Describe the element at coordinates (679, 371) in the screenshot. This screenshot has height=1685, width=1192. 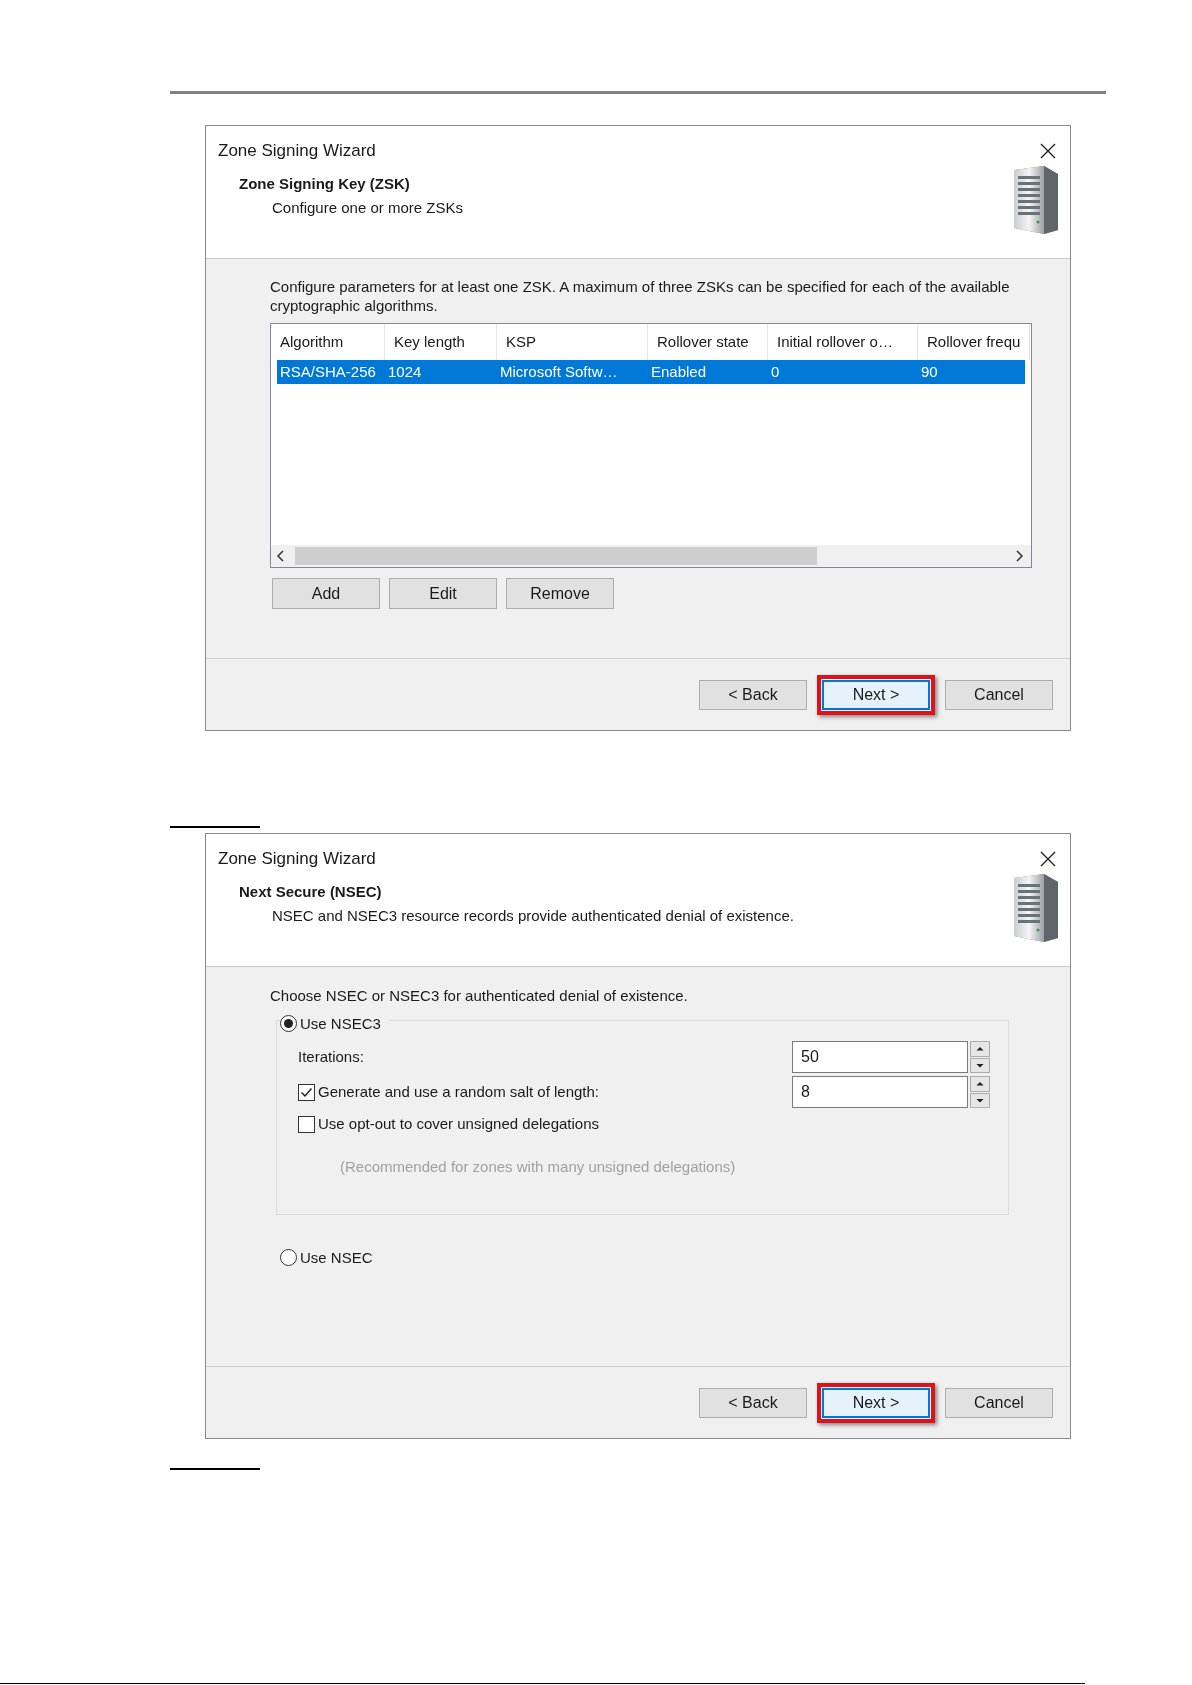
I see `table-cell-text: Enabled` at that location.